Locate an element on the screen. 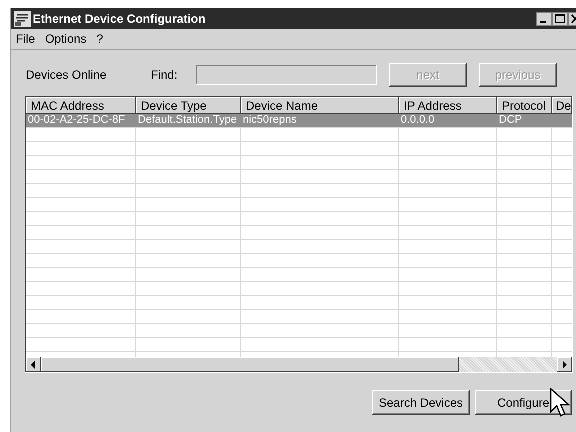 The height and width of the screenshot is (432, 576). devices-online-label: Devices Online is located at coordinates (67, 75).